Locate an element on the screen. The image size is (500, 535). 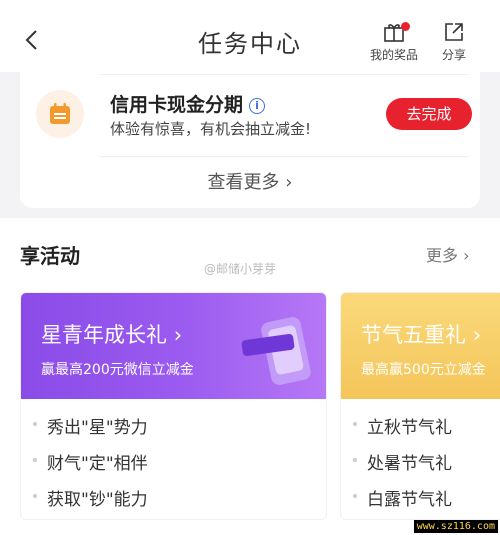
site-watermark: www.sz116.com is located at coordinates (455, 526).